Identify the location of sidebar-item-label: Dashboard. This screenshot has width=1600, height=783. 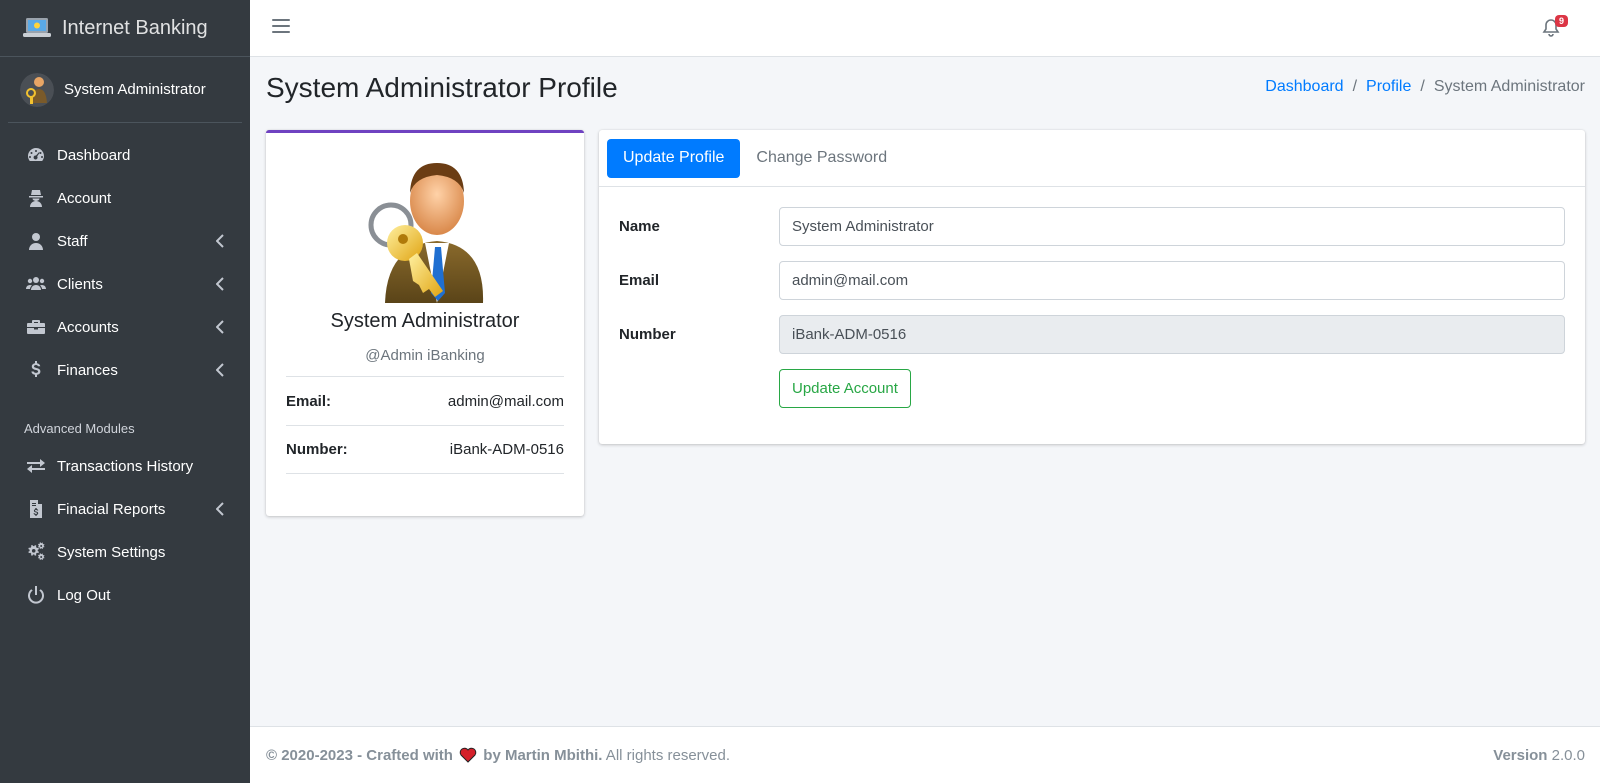
(94, 155).